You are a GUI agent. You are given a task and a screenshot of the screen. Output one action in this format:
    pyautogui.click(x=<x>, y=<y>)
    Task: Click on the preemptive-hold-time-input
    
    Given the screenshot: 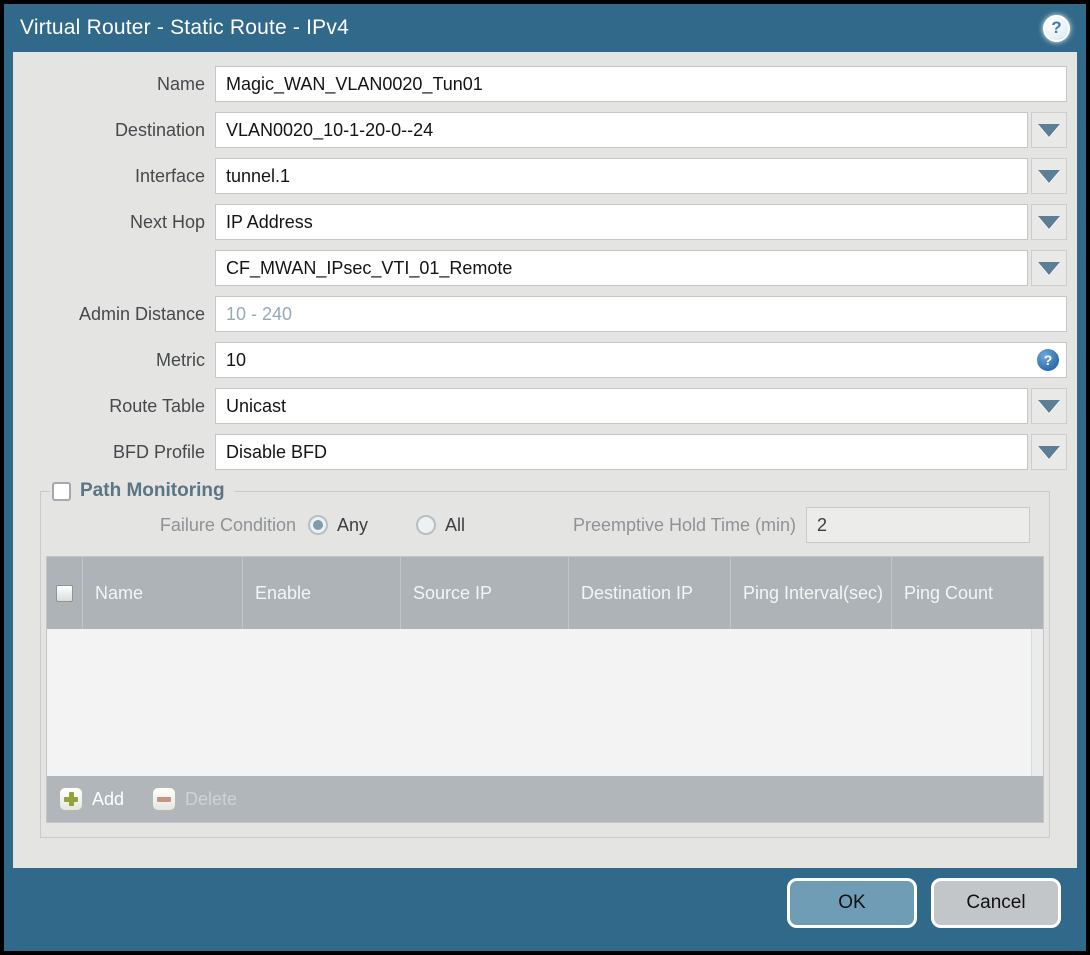 What is the action you would take?
    pyautogui.click(x=918, y=525)
    